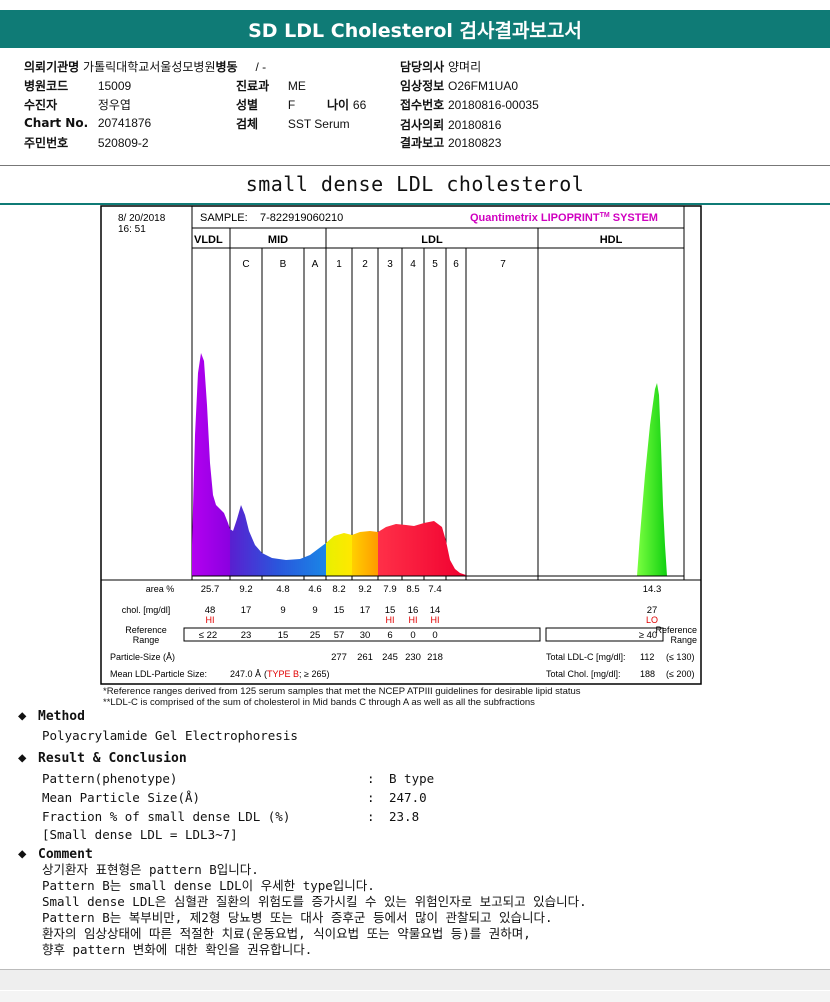  I want to click on area-vldl: 25.7, so click(210, 589).